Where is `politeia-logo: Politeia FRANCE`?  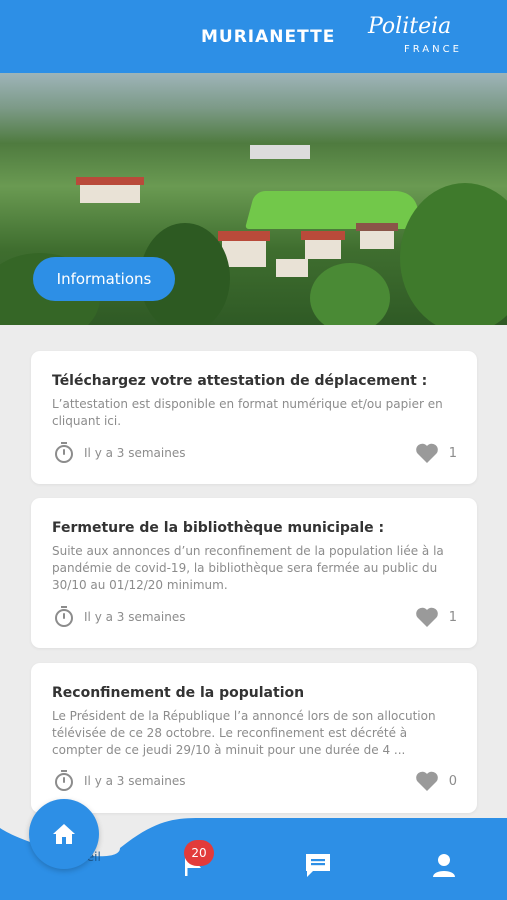 politeia-logo: Politeia FRANCE is located at coordinates (423, 37).